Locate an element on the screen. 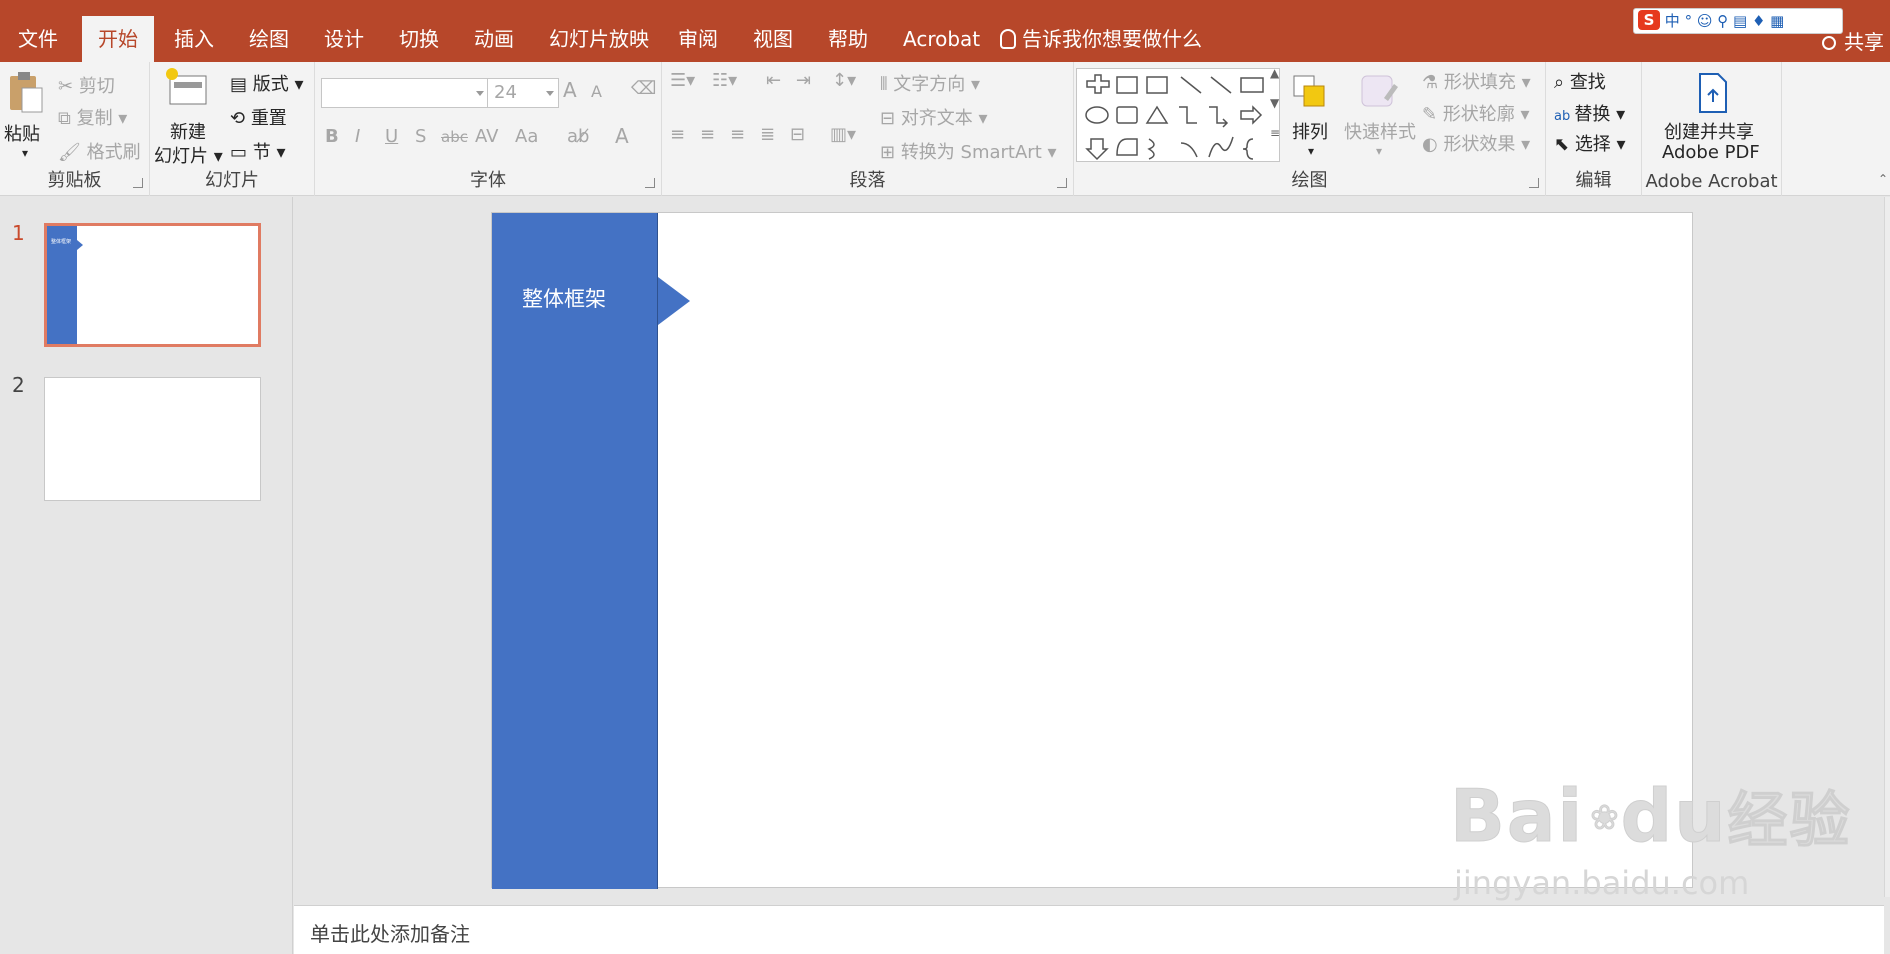 The height and width of the screenshot is (954, 1890). quick-styles-dropdown-icon: ▾ is located at coordinates (1379, 151).